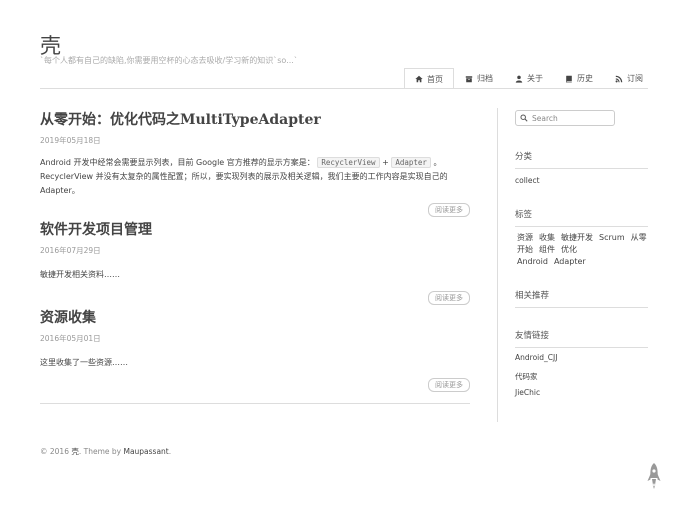  I want to click on post-date: 2016年07月29日, so click(70, 250).